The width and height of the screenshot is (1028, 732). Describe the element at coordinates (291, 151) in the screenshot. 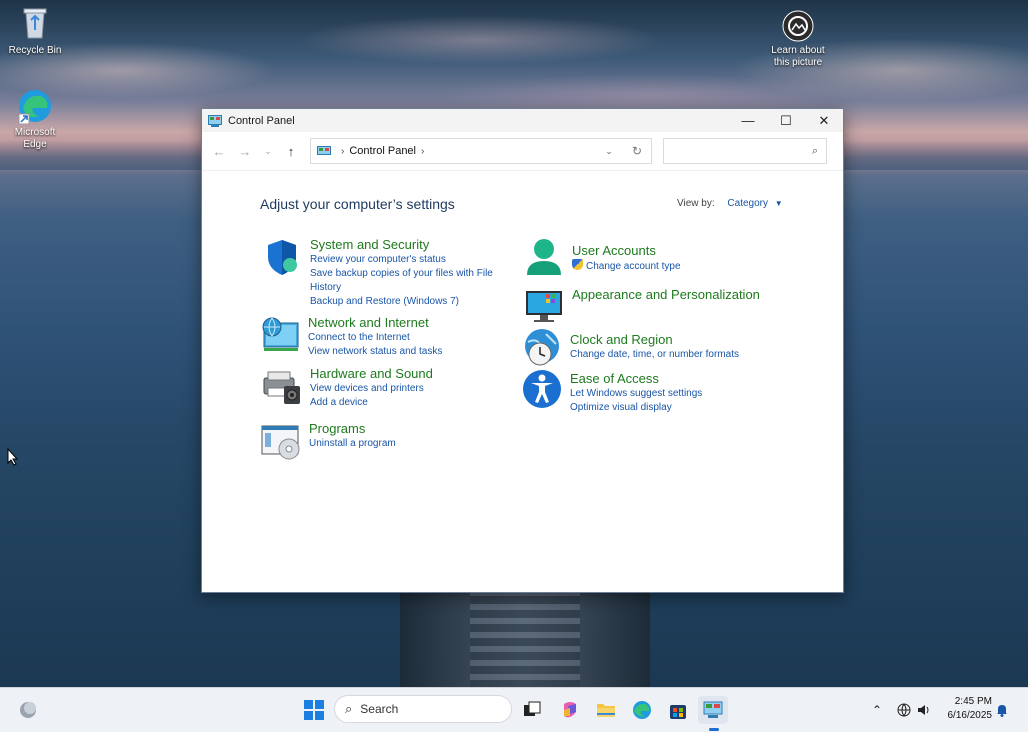

I see `up-arrow-icon: ↑` at that location.